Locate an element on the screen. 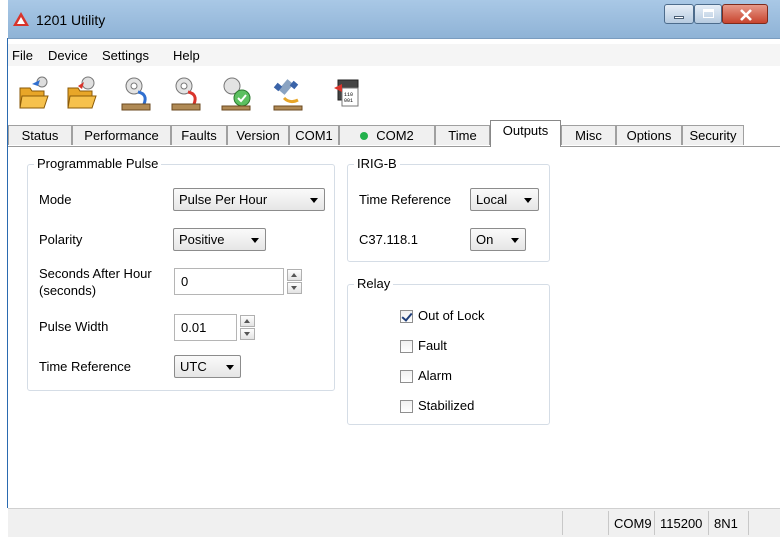 The height and width of the screenshot is (537, 780). write-settings-button is located at coordinates (186, 94).